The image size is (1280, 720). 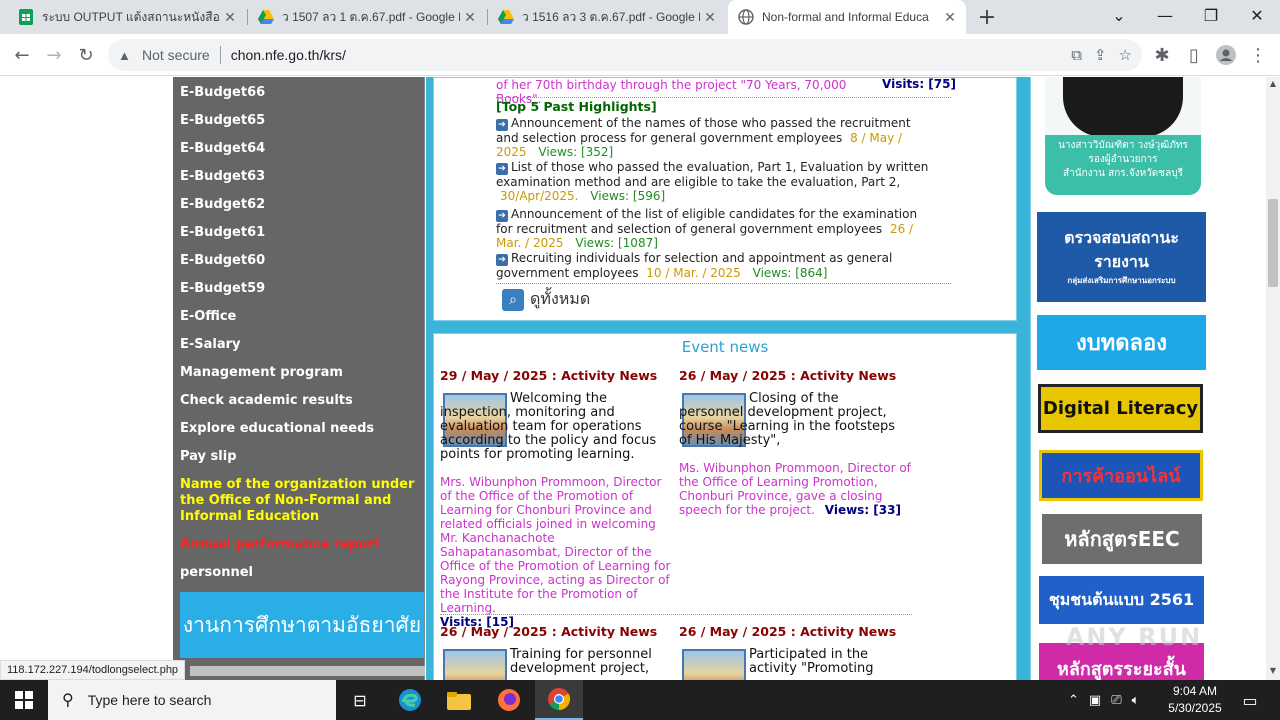 I want to click on close-window-button: ✕, so click(x=1257, y=16).